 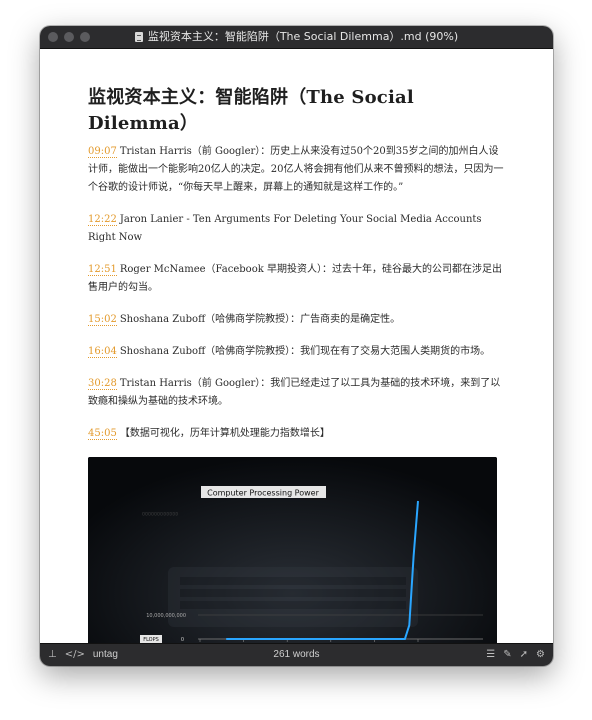 What do you see at coordinates (102, 320) in the screenshot?
I see `timestamp-link: 15:02` at bounding box center [102, 320].